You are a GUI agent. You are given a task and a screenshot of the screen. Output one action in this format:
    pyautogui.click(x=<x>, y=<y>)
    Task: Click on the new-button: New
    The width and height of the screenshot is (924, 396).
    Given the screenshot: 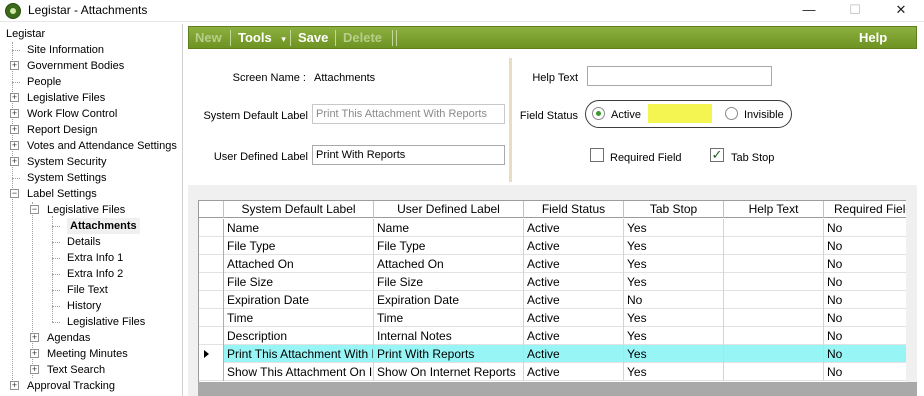 What is the action you would take?
    pyautogui.click(x=208, y=37)
    